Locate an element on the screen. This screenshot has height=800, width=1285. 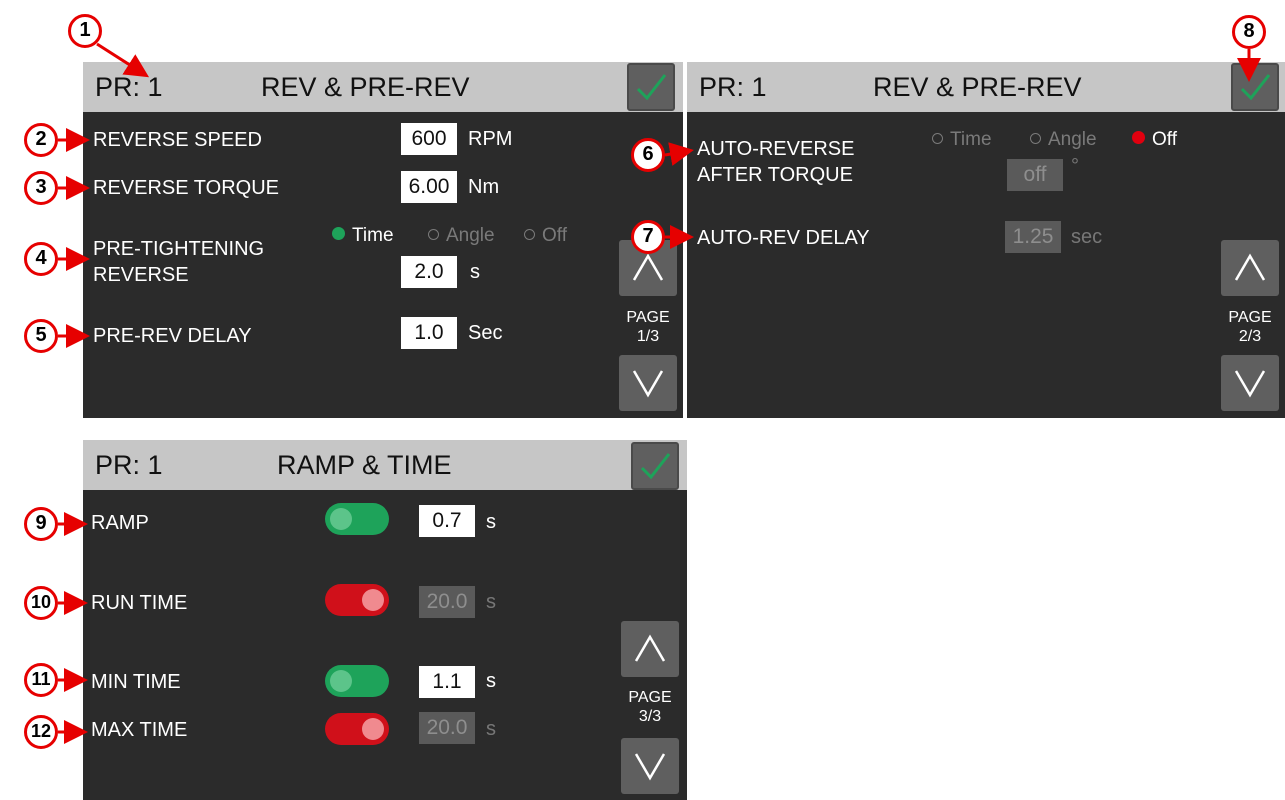
reverse-torque-label: REVERSE TORQUE is located at coordinates (186, 188).